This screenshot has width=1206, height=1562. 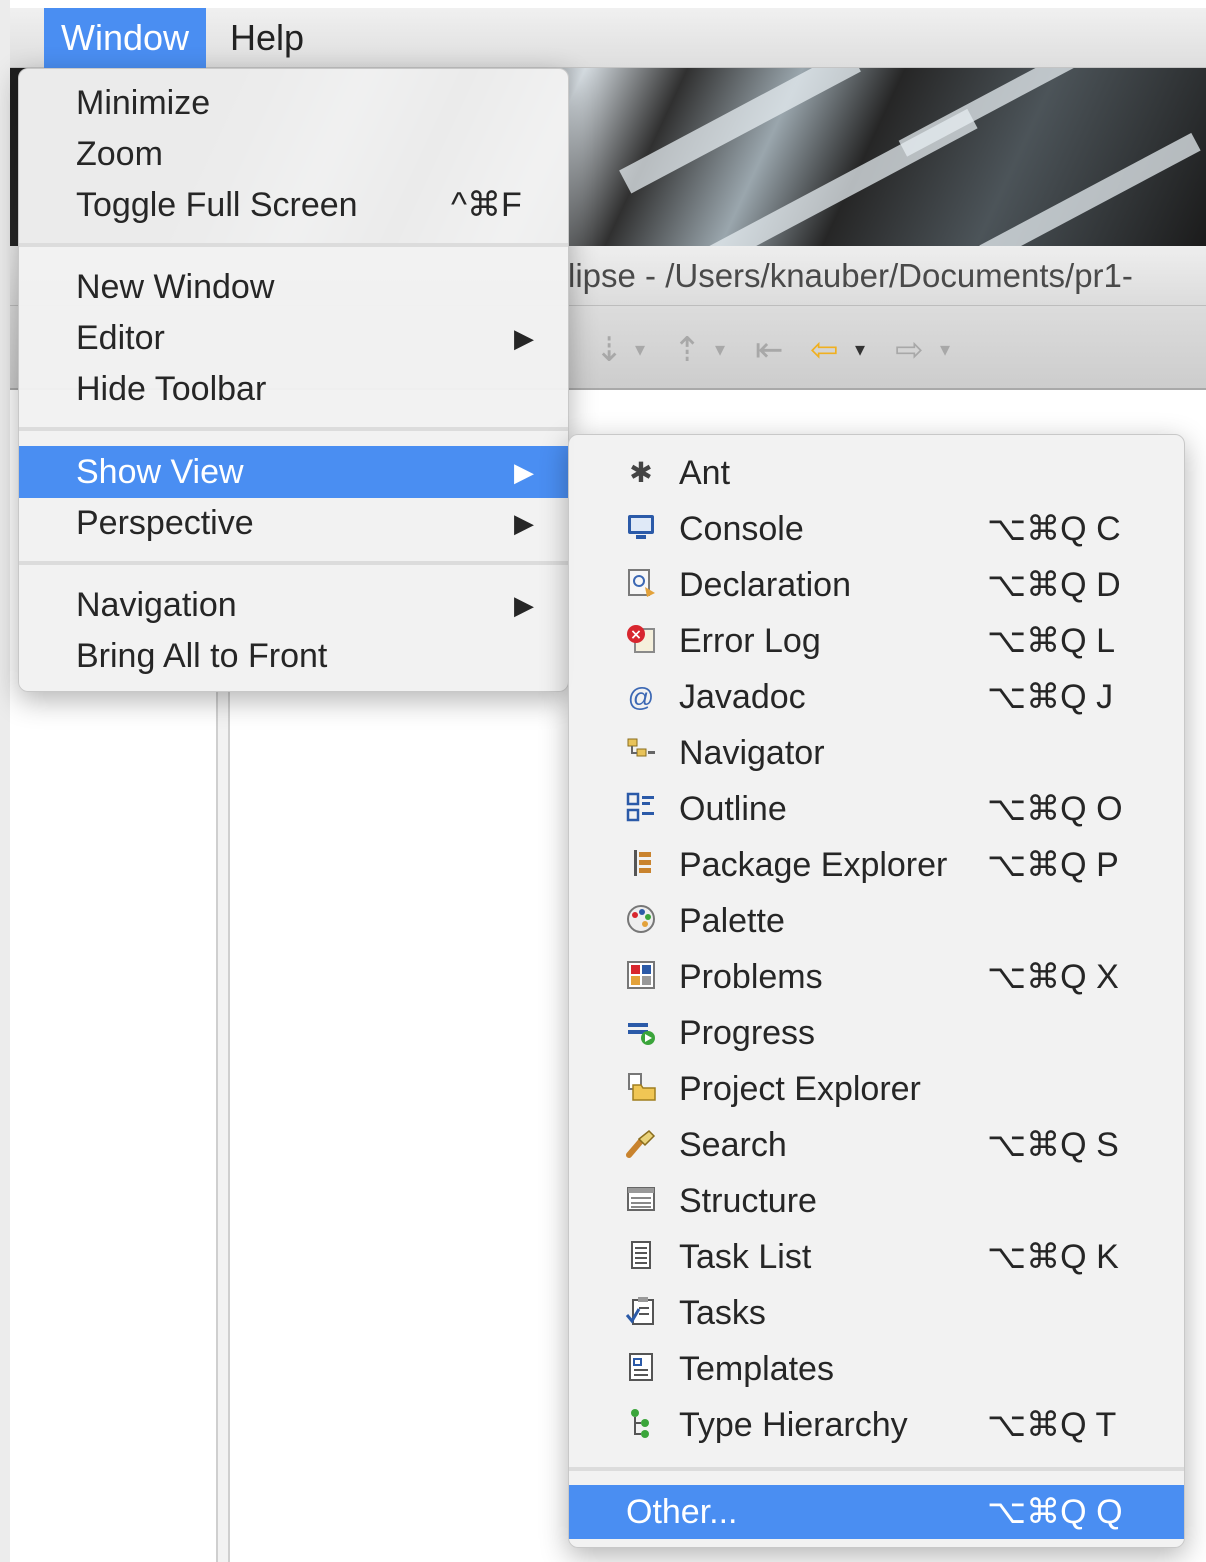 What do you see at coordinates (217, 205) in the screenshot?
I see `menu-item-label: Toggle Full Screen` at bounding box center [217, 205].